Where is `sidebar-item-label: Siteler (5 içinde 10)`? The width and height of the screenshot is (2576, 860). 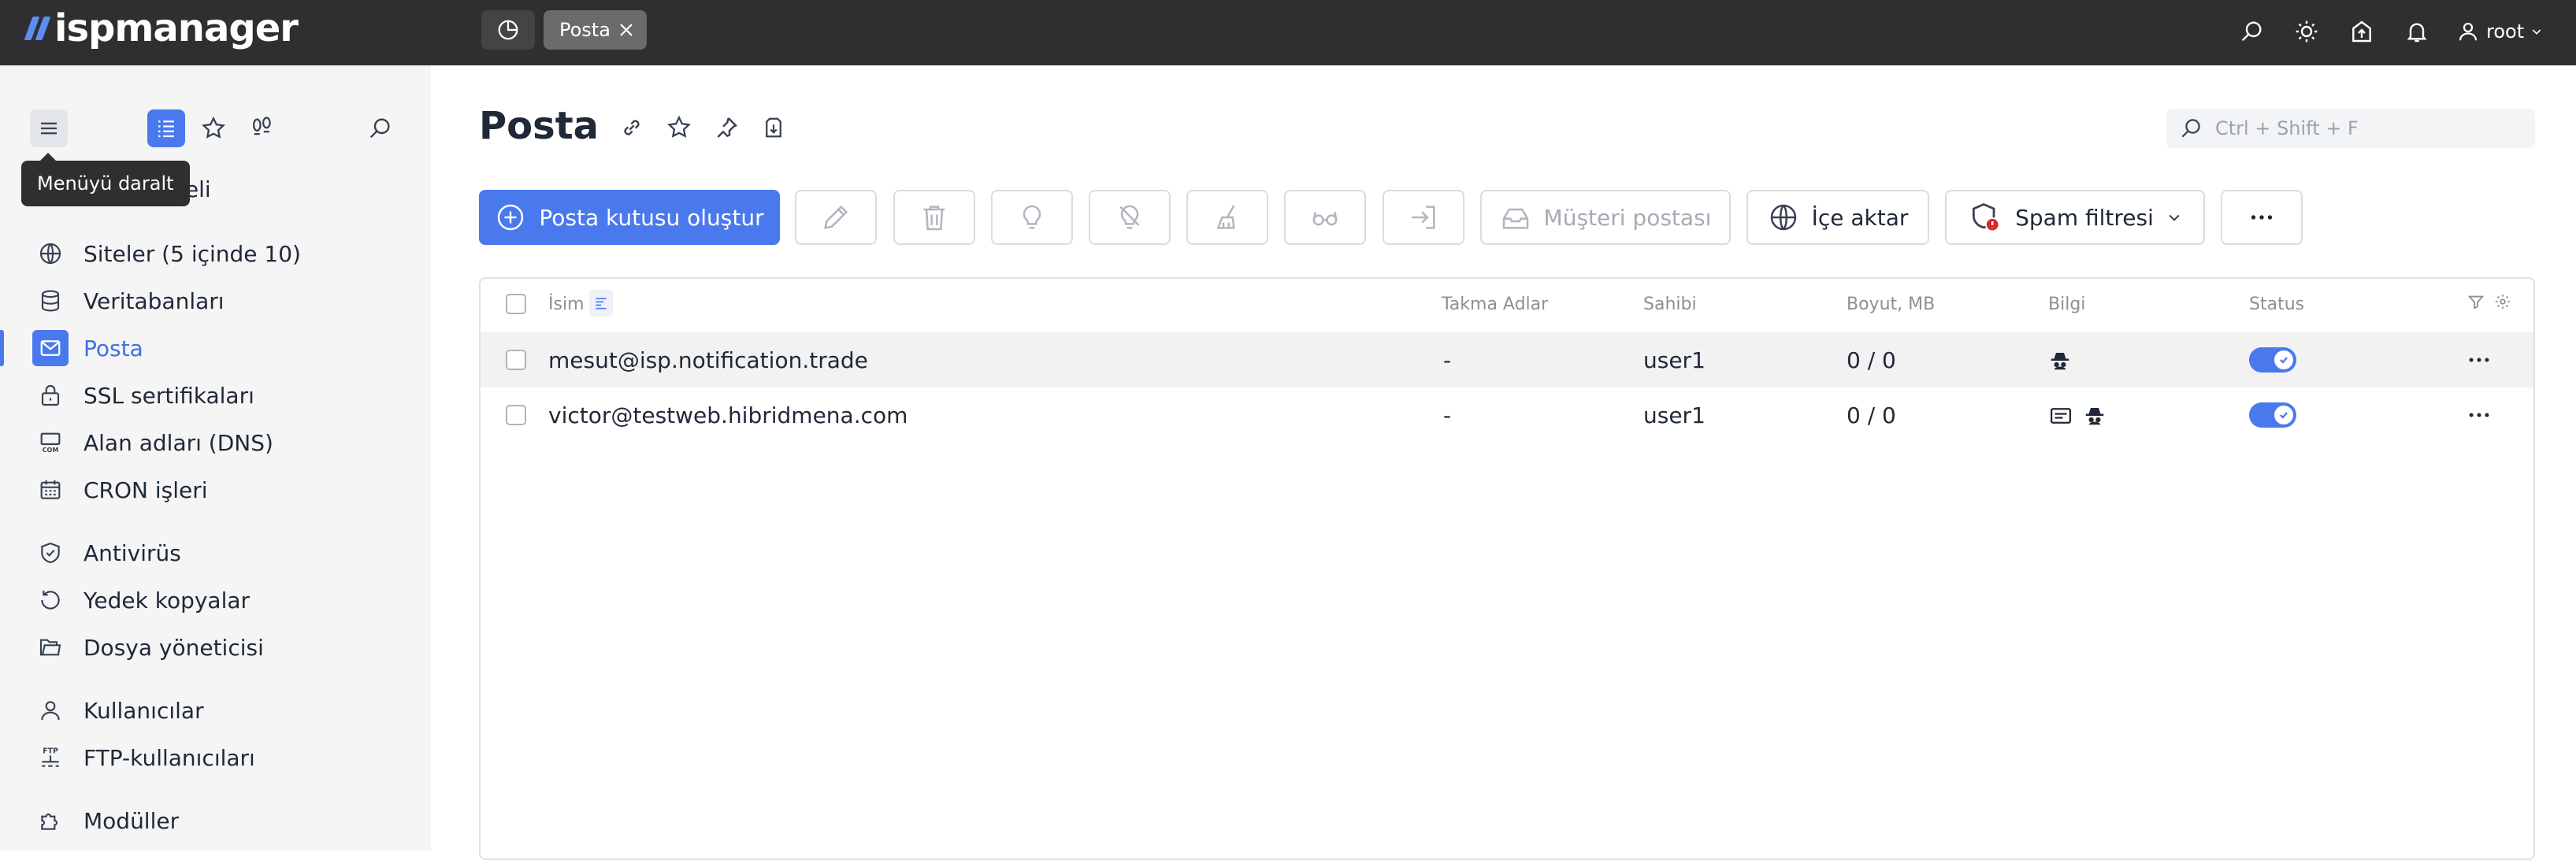 sidebar-item-label: Siteler (5 içinde 10) is located at coordinates (192, 253).